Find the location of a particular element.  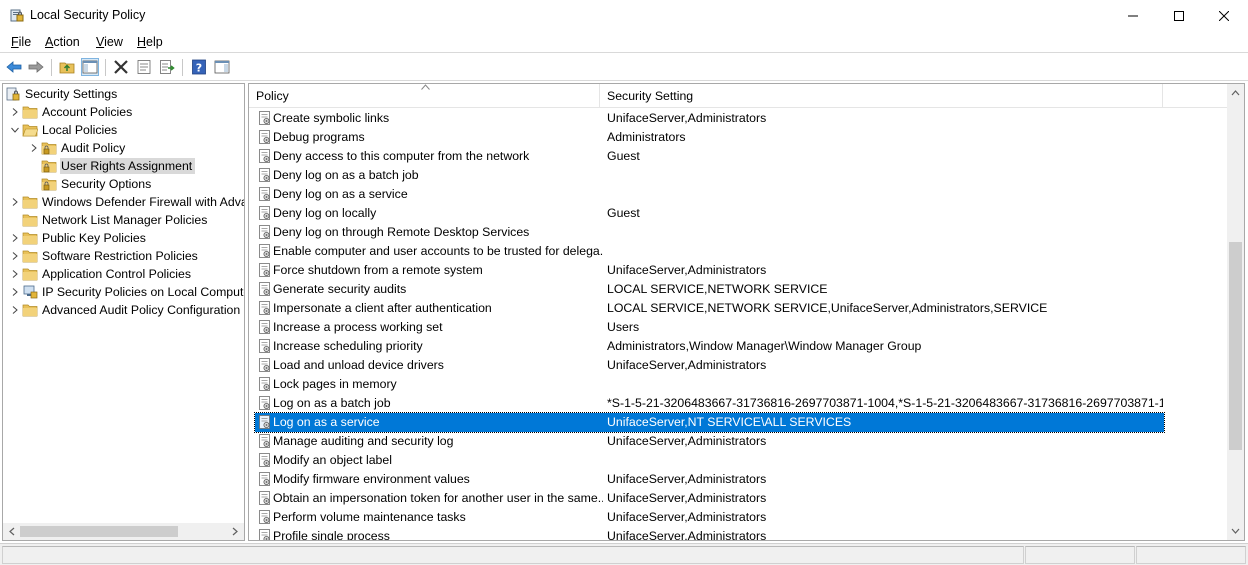

export-list-icon is located at coordinates (167, 67).